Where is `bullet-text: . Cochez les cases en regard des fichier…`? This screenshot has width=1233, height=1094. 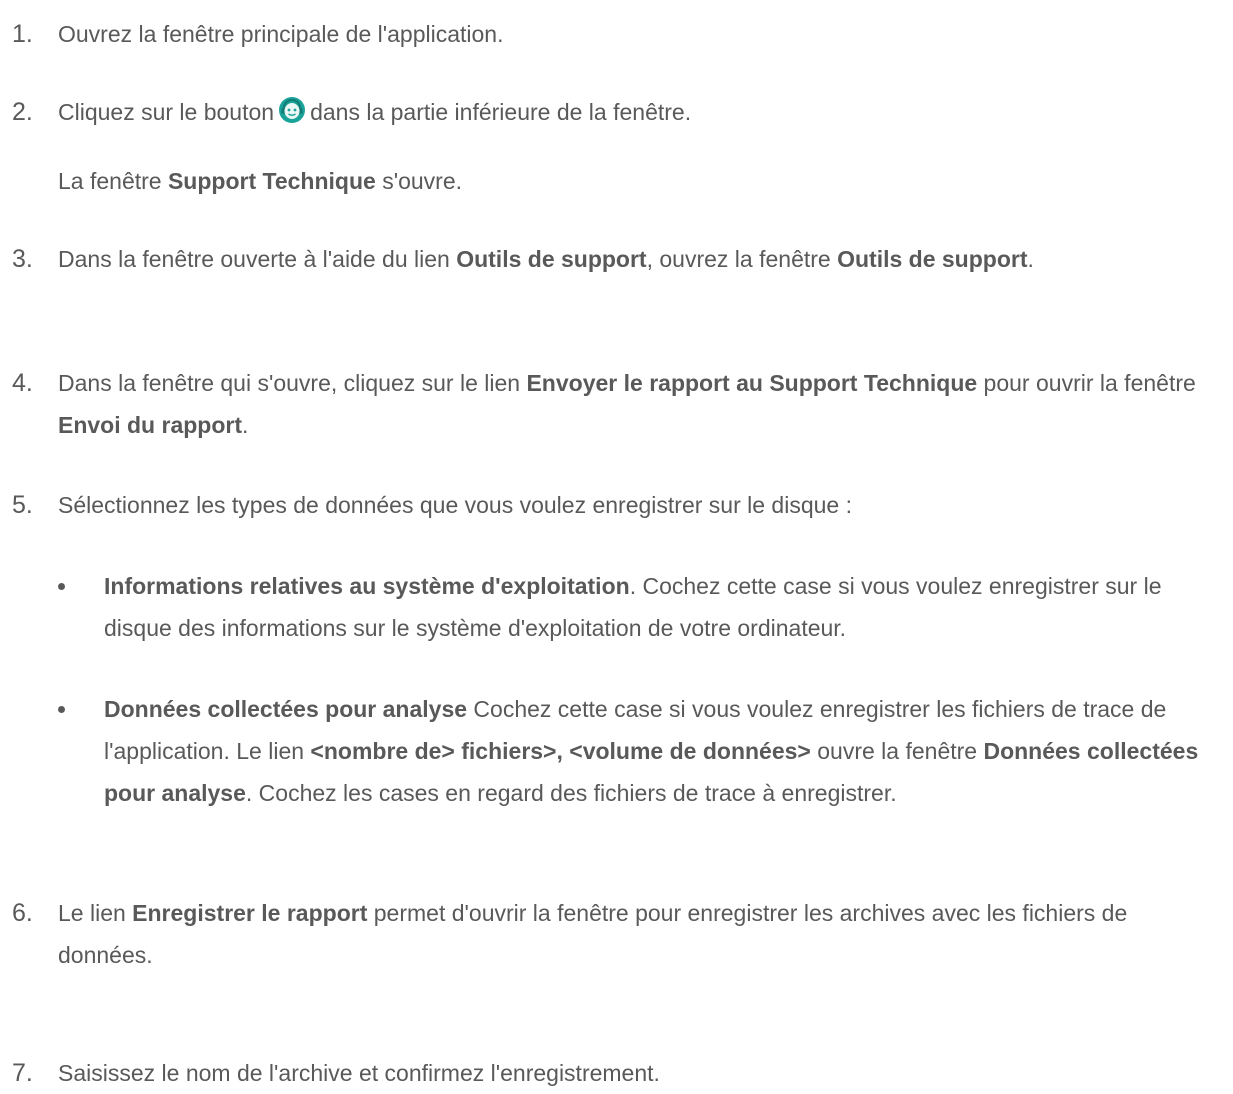 bullet-text: . Cochez les cases en regard des fichier… is located at coordinates (571, 793).